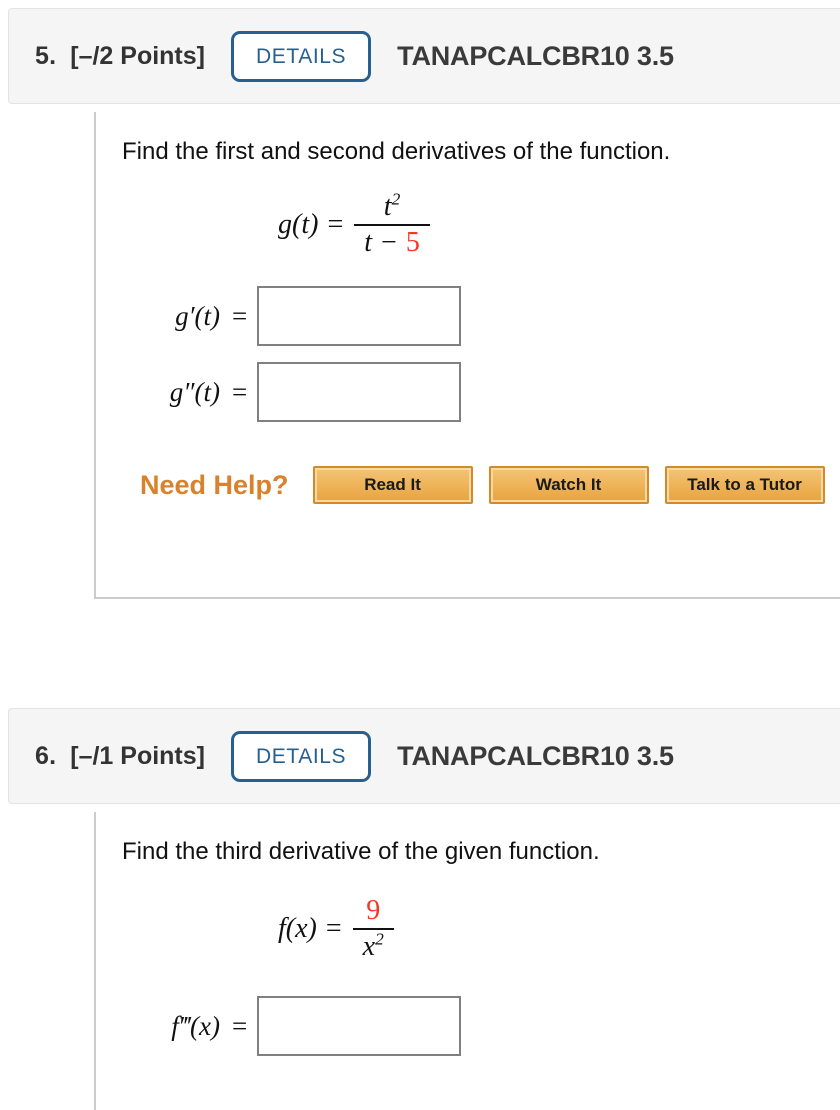 The height and width of the screenshot is (1110, 840). Describe the element at coordinates (240, 315) in the screenshot. I see `answer-equals-gprime: =` at that location.